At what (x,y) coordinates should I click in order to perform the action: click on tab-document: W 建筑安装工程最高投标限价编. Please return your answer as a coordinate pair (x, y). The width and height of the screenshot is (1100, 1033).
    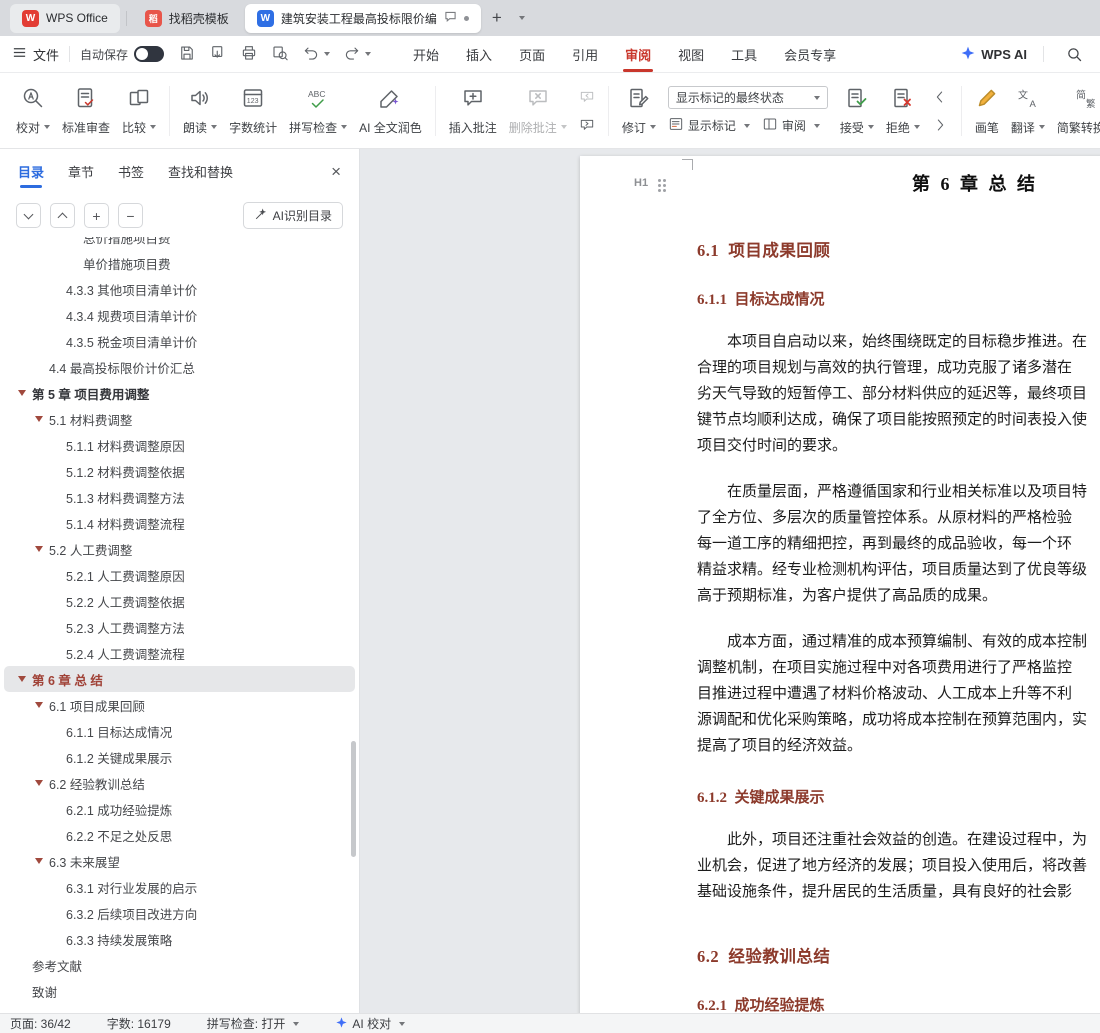
    Looking at the image, I should click on (362, 18).